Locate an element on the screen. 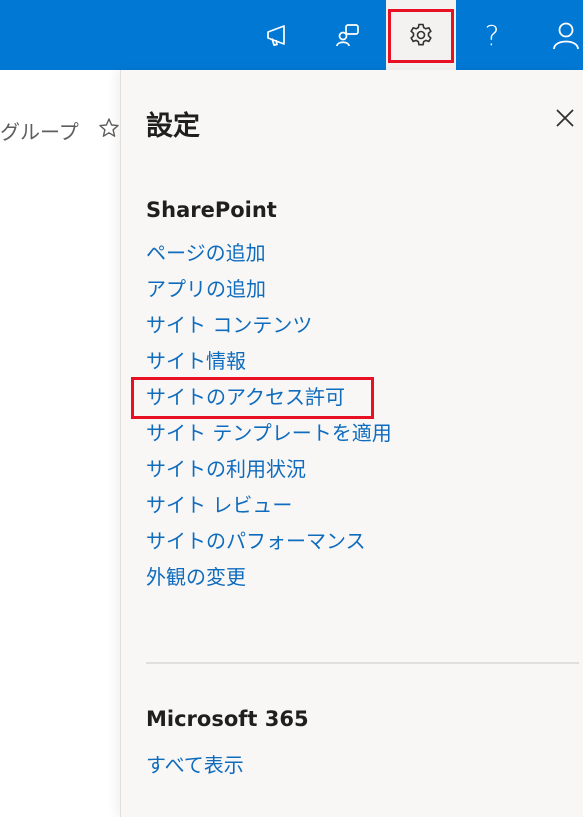  link-add-page: ページの追加 is located at coordinates (269, 256).